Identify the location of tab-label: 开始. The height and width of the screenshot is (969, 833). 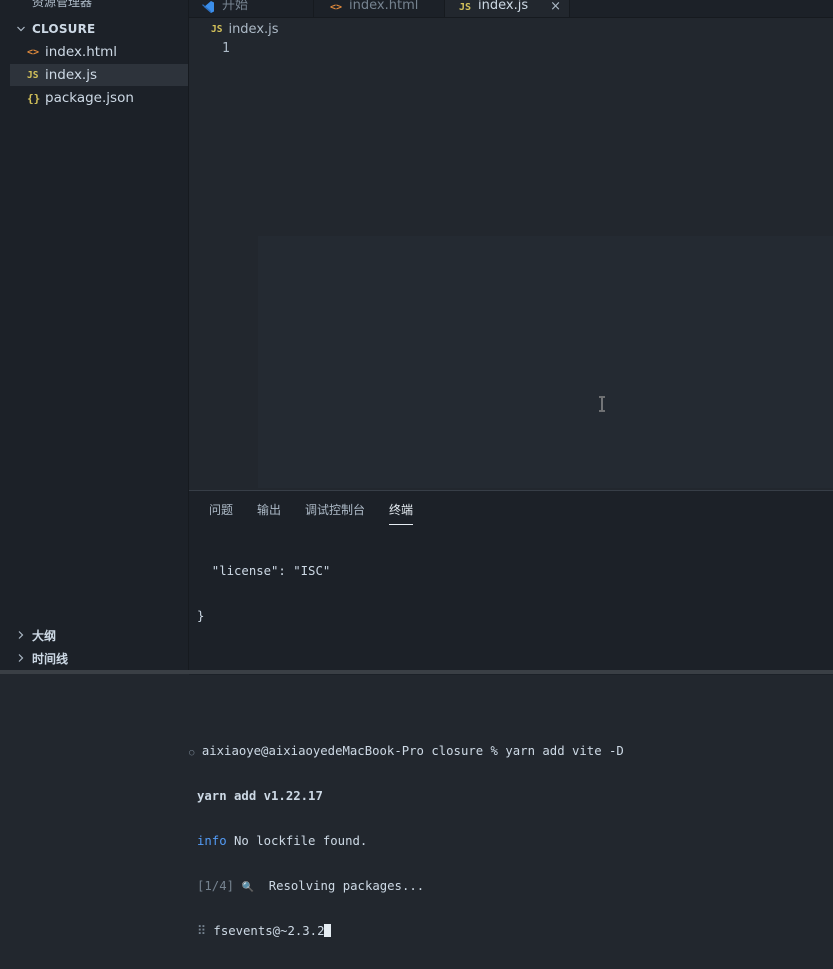
(235, 6).